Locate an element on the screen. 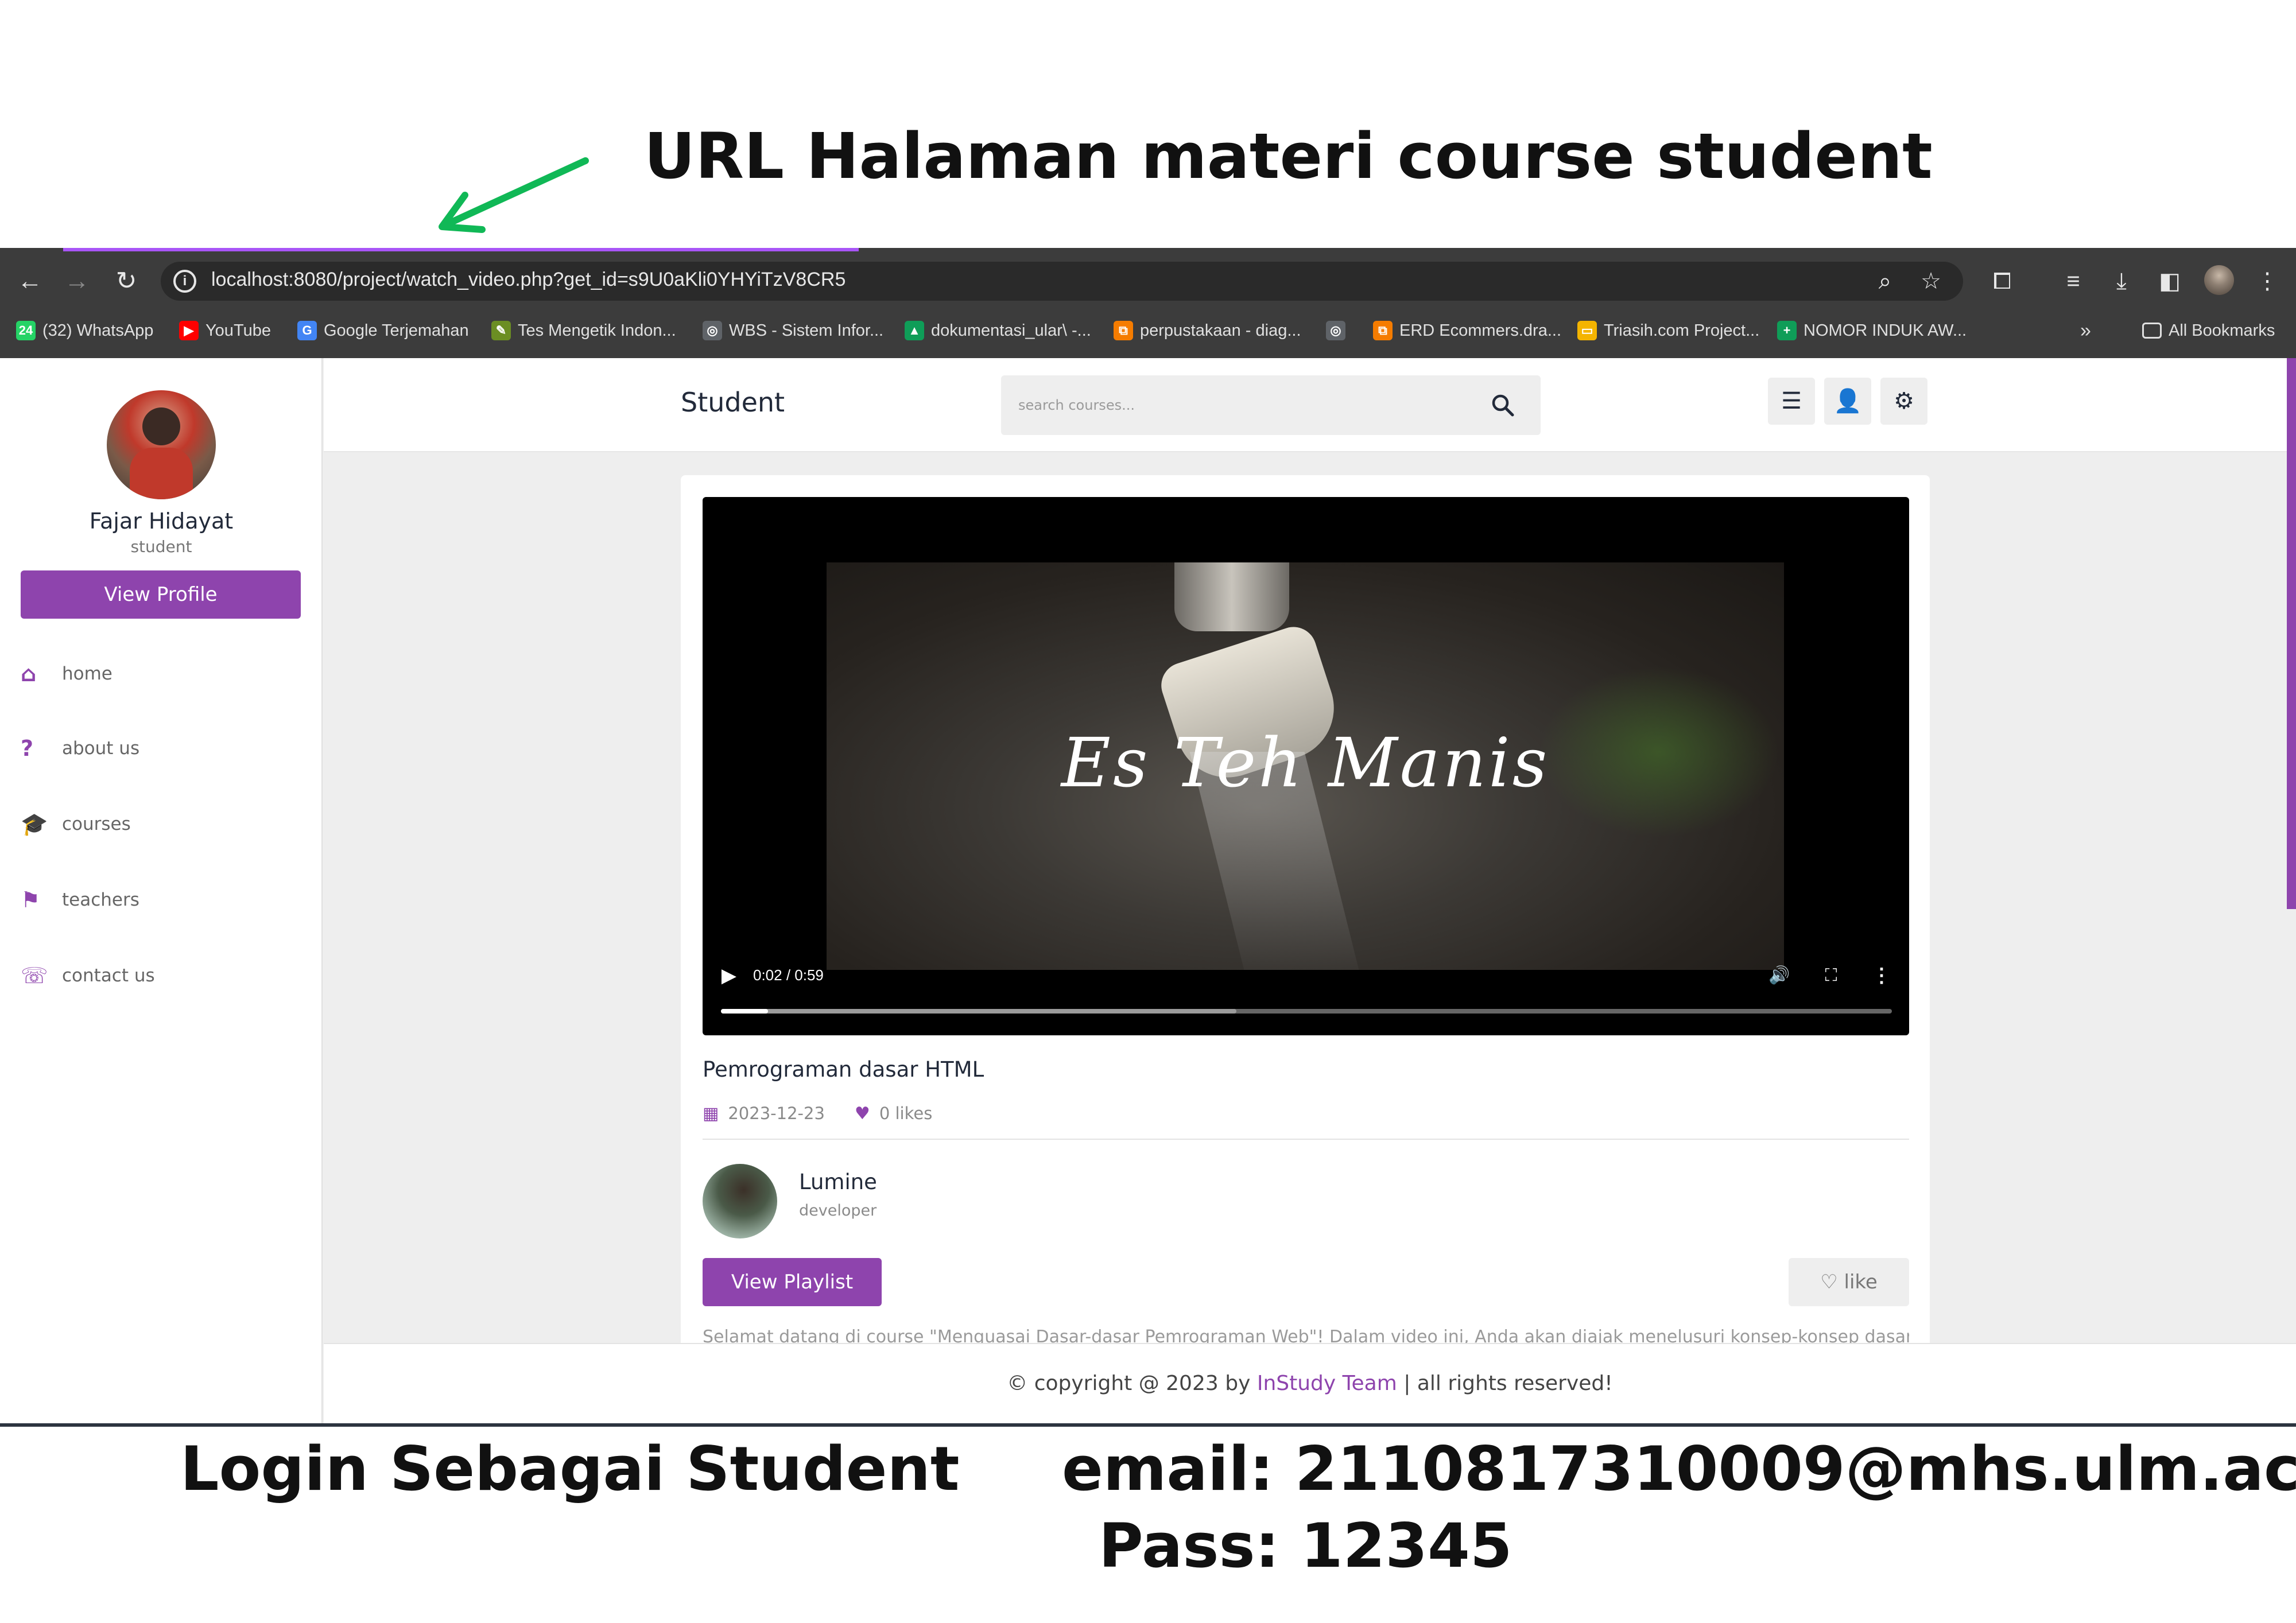 The width and height of the screenshot is (2296, 1623). sidebar-item-teachers: ⚑ teachers is located at coordinates (80, 900).